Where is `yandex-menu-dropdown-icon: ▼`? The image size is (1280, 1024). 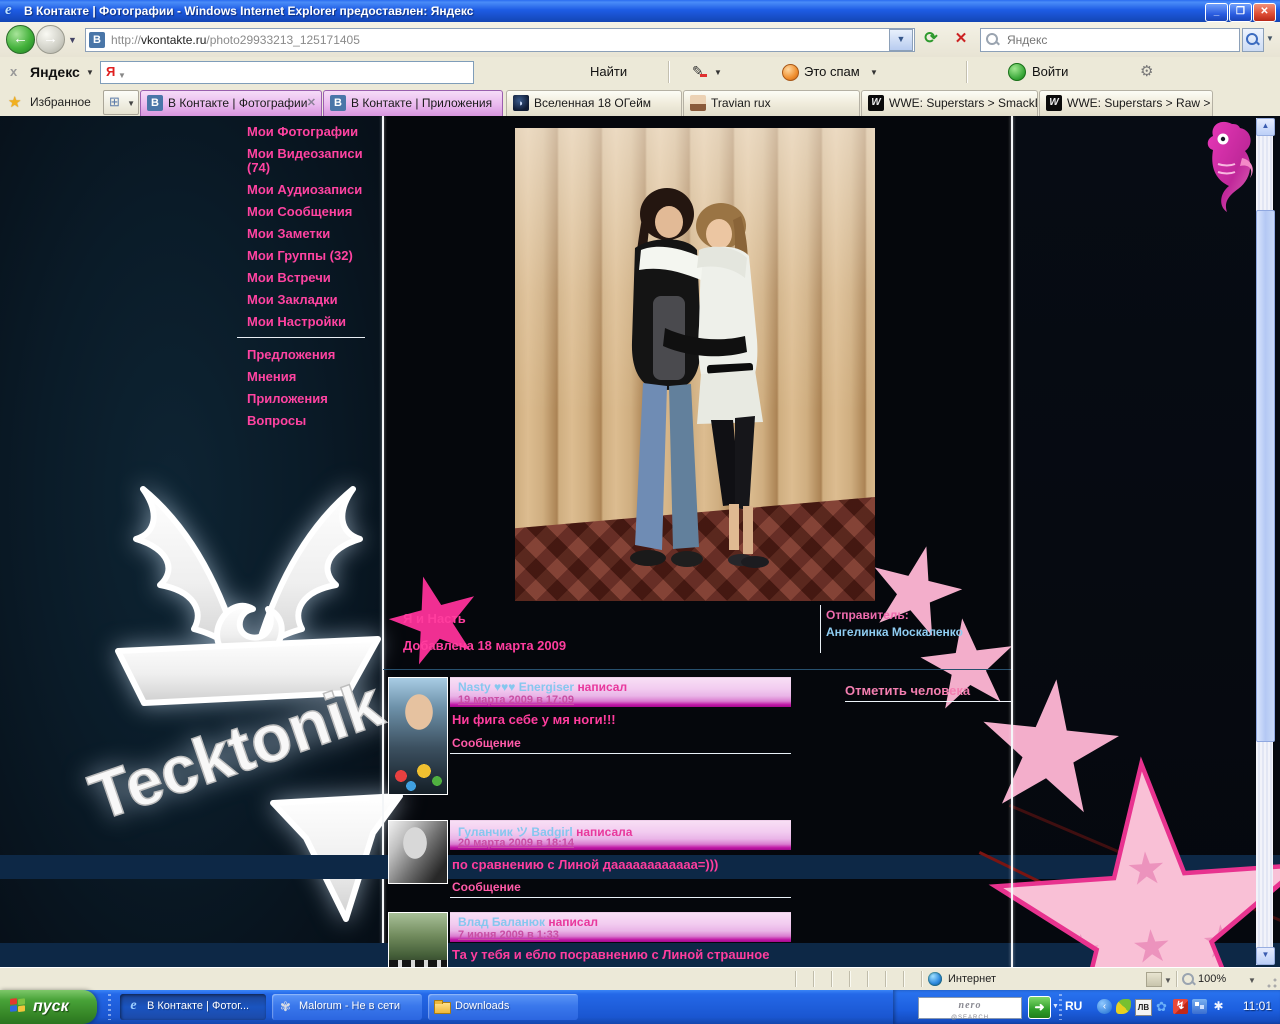 yandex-menu-dropdown-icon: ▼ is located at coordinates (90, 72).